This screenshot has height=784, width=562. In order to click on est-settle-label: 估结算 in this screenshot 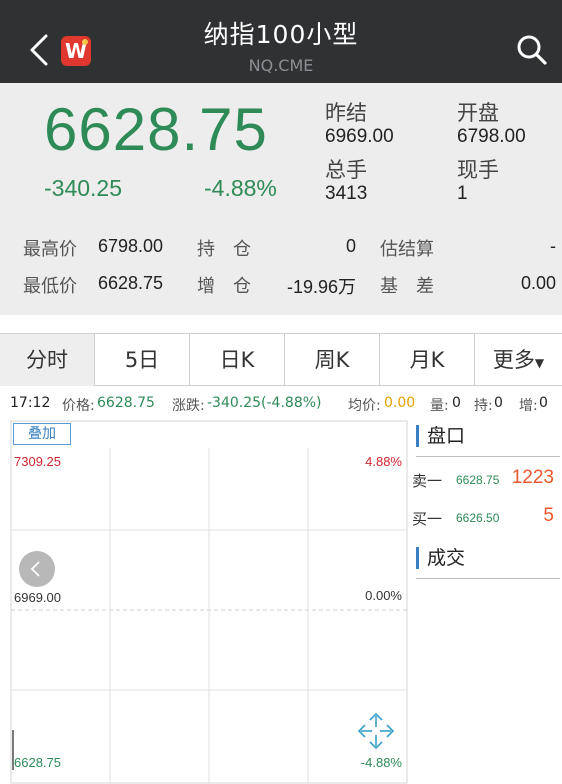, I will do `click(407, 249)`.